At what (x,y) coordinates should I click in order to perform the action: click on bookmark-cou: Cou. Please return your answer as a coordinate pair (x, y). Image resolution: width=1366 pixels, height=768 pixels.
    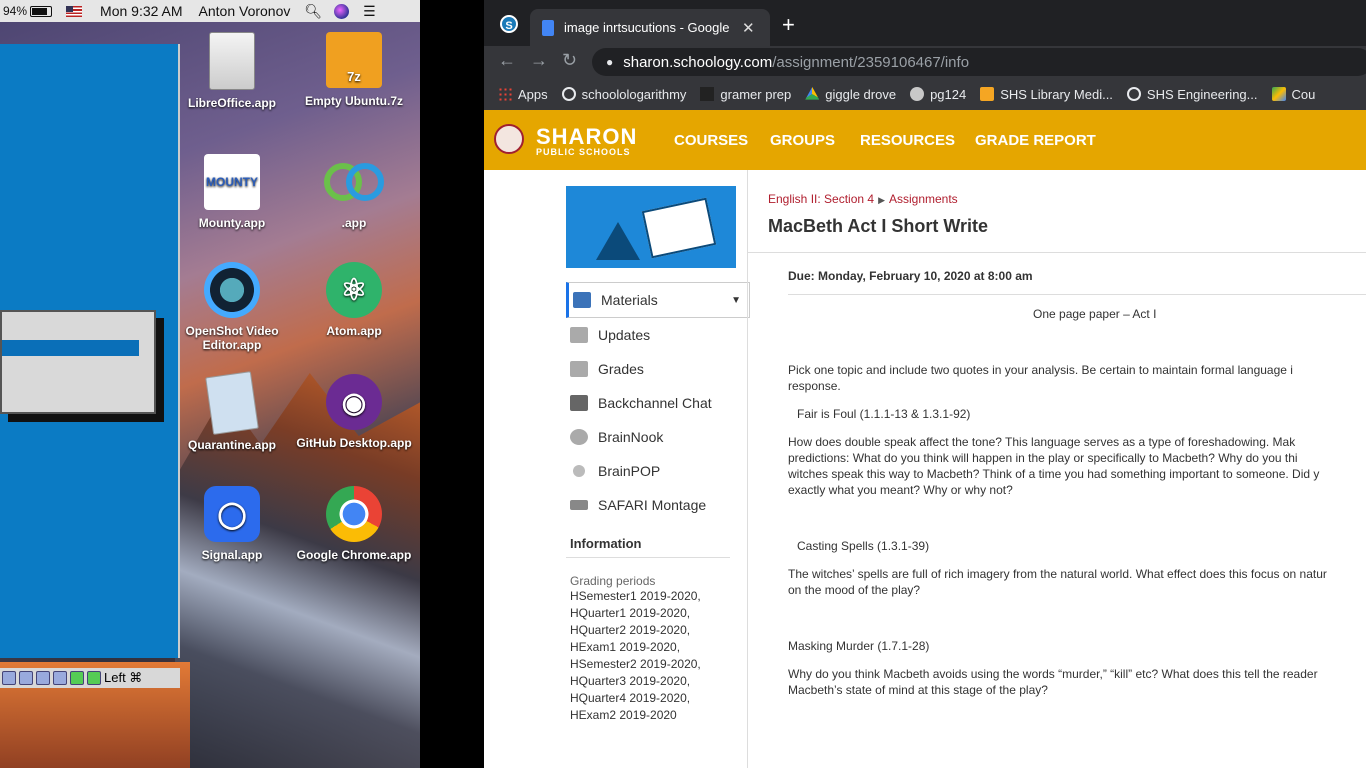
    Looking at the image, I should click on (1293, 94).